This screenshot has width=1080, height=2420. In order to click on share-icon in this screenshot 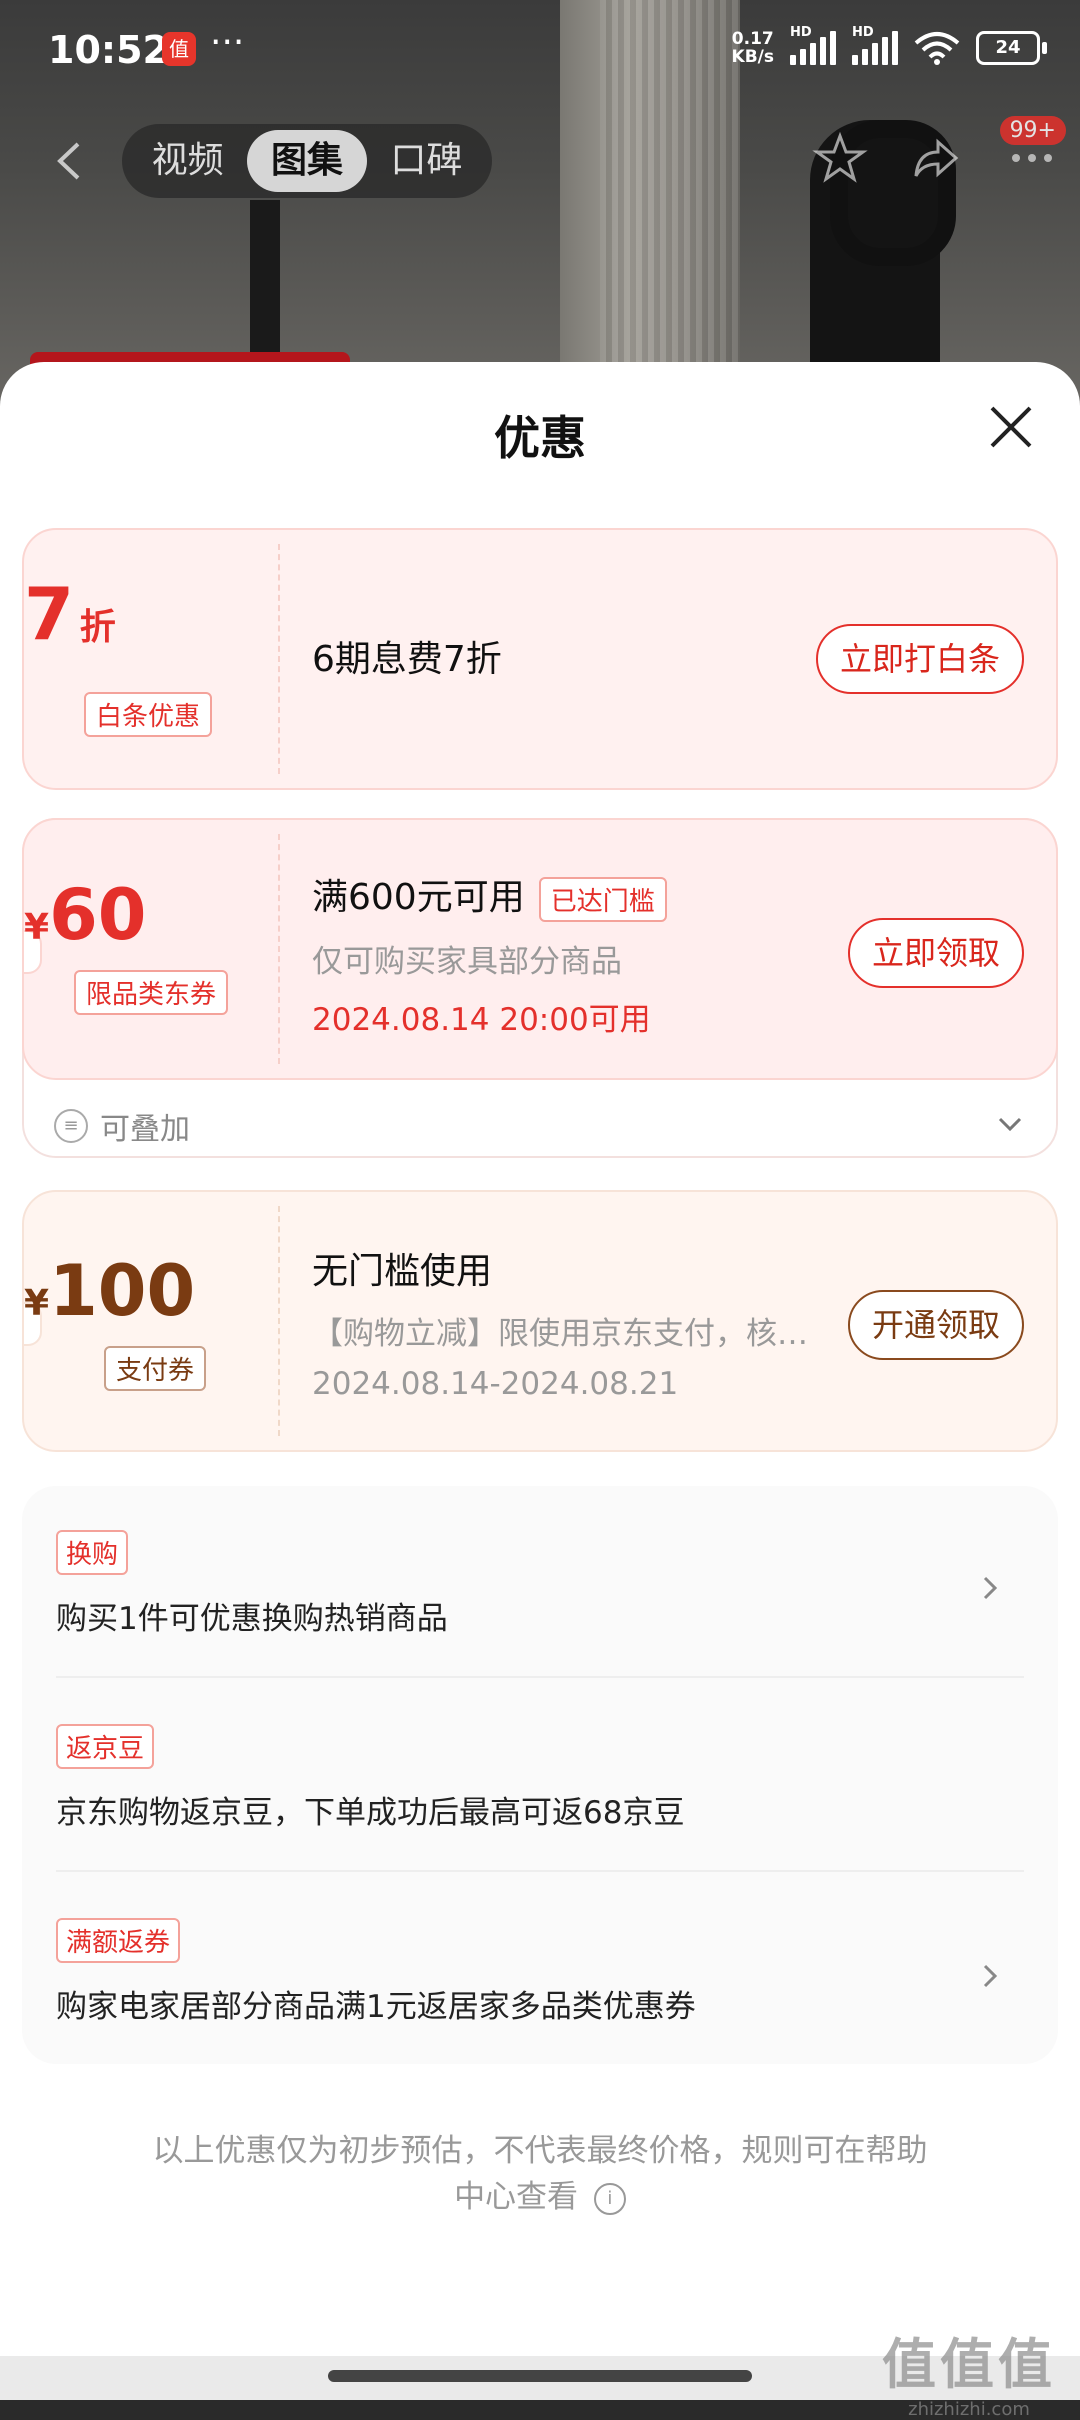, I will do `click(936, 158)`.